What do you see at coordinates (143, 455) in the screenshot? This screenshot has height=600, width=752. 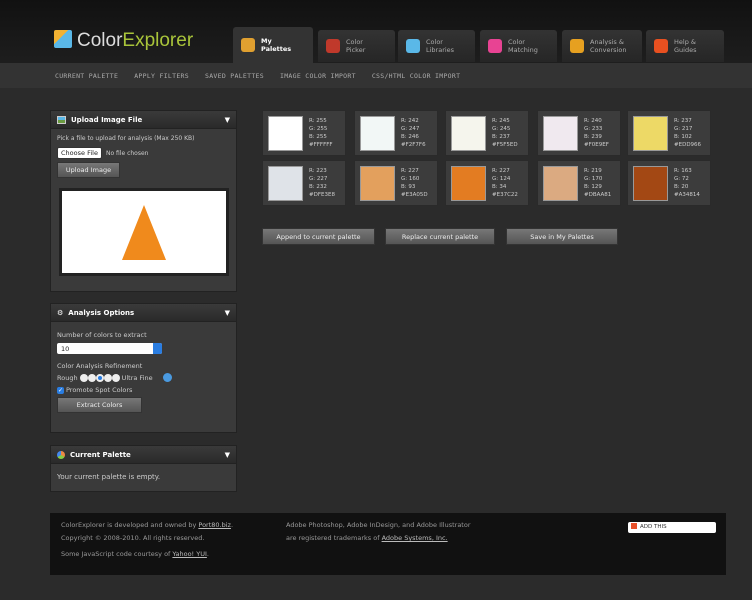 I see `current-palette-header: Current Palette ▼` at bounding box center [143, 455].